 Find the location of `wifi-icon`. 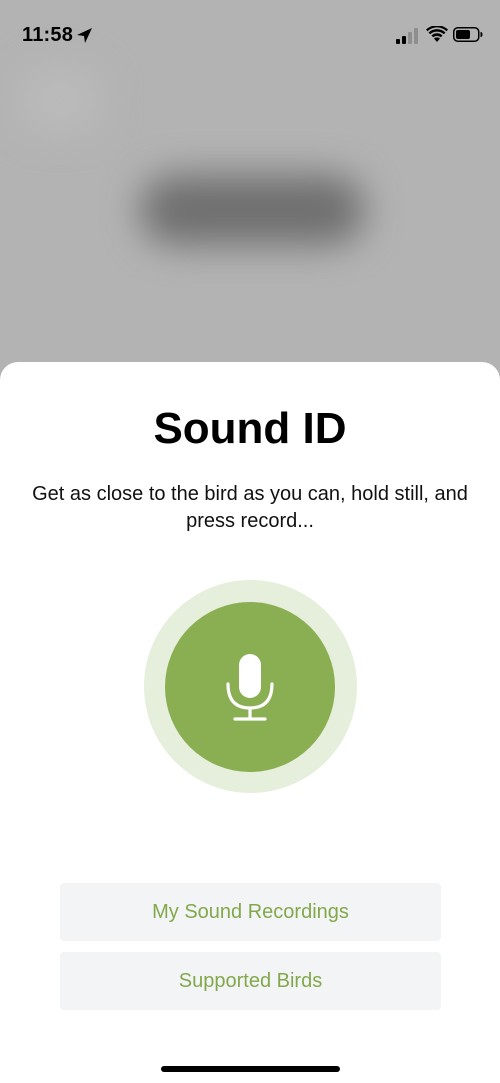

wifi-icon is located at coordinates (437, 36).